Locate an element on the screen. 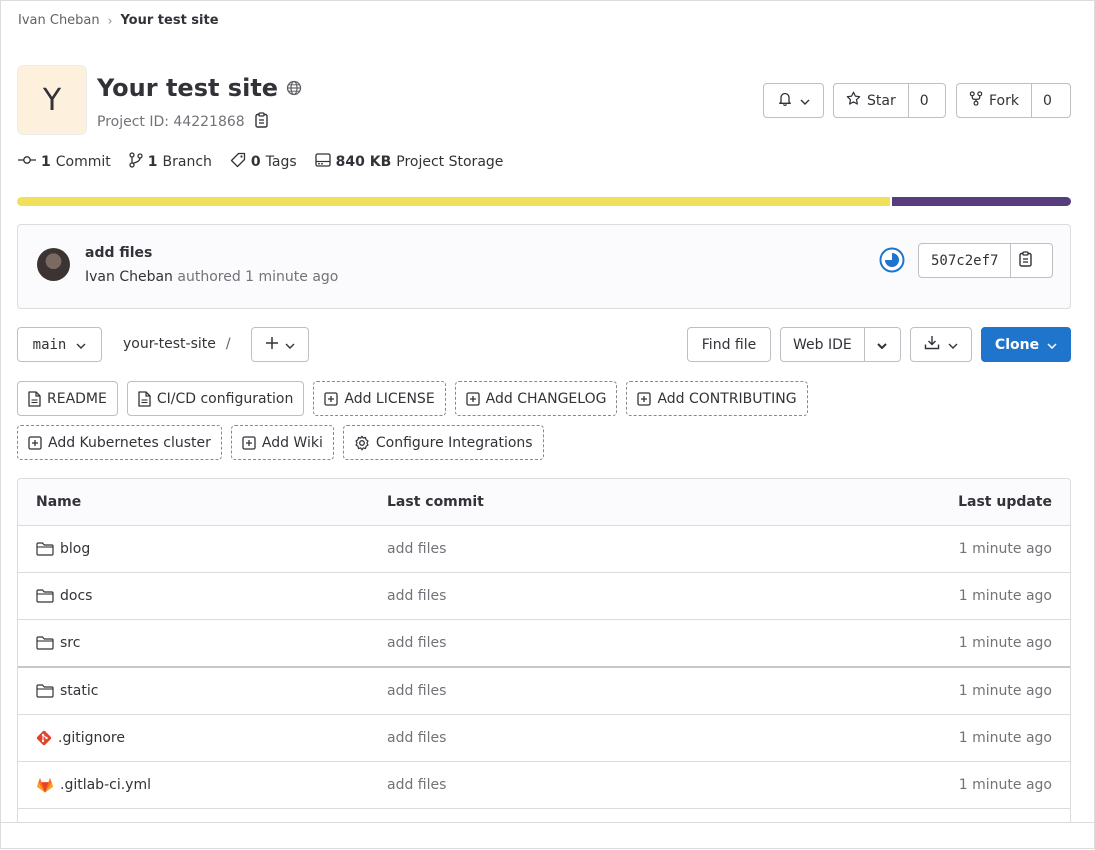 The image size is (1095, 850). commits-stat: 1 Commit is located at coordinates (64, 162).